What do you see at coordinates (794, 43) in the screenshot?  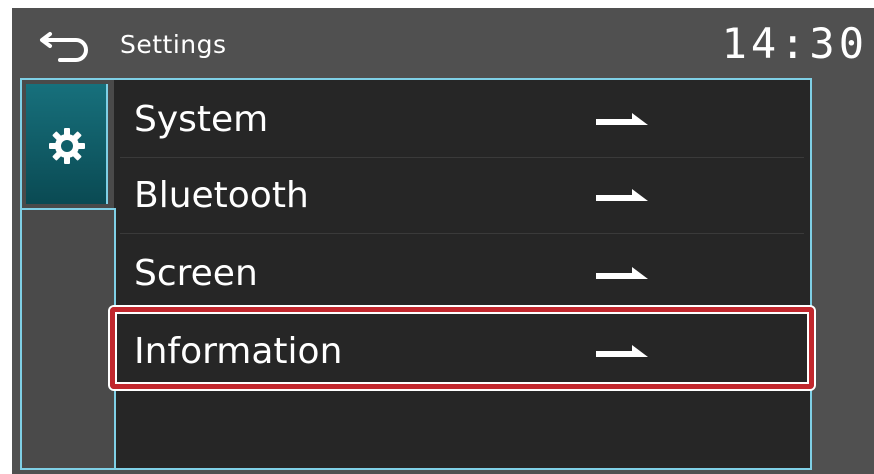 I see `clock: 14:30` at bounding box center [794, 43].